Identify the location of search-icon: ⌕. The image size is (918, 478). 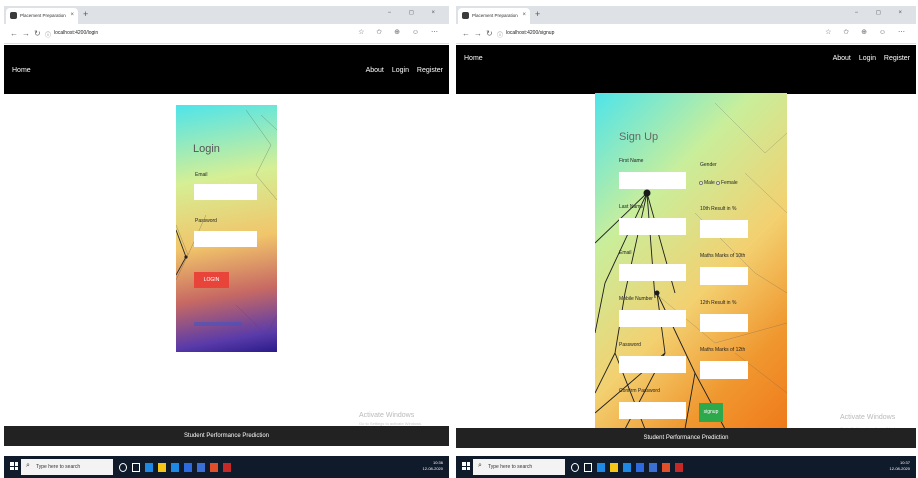
(28, 465).